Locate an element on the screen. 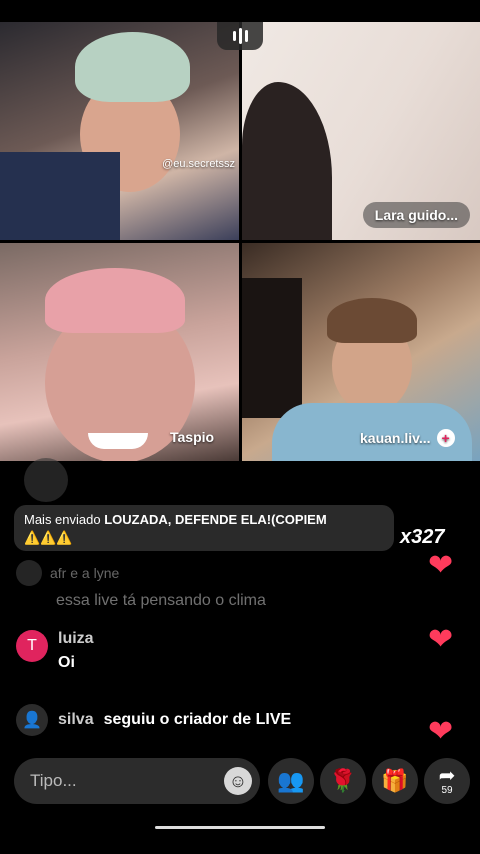 The width and height of the screenshot is (480, 854). comment-text: seguiu o criador de LIVE is located at coordinates (197, 719).